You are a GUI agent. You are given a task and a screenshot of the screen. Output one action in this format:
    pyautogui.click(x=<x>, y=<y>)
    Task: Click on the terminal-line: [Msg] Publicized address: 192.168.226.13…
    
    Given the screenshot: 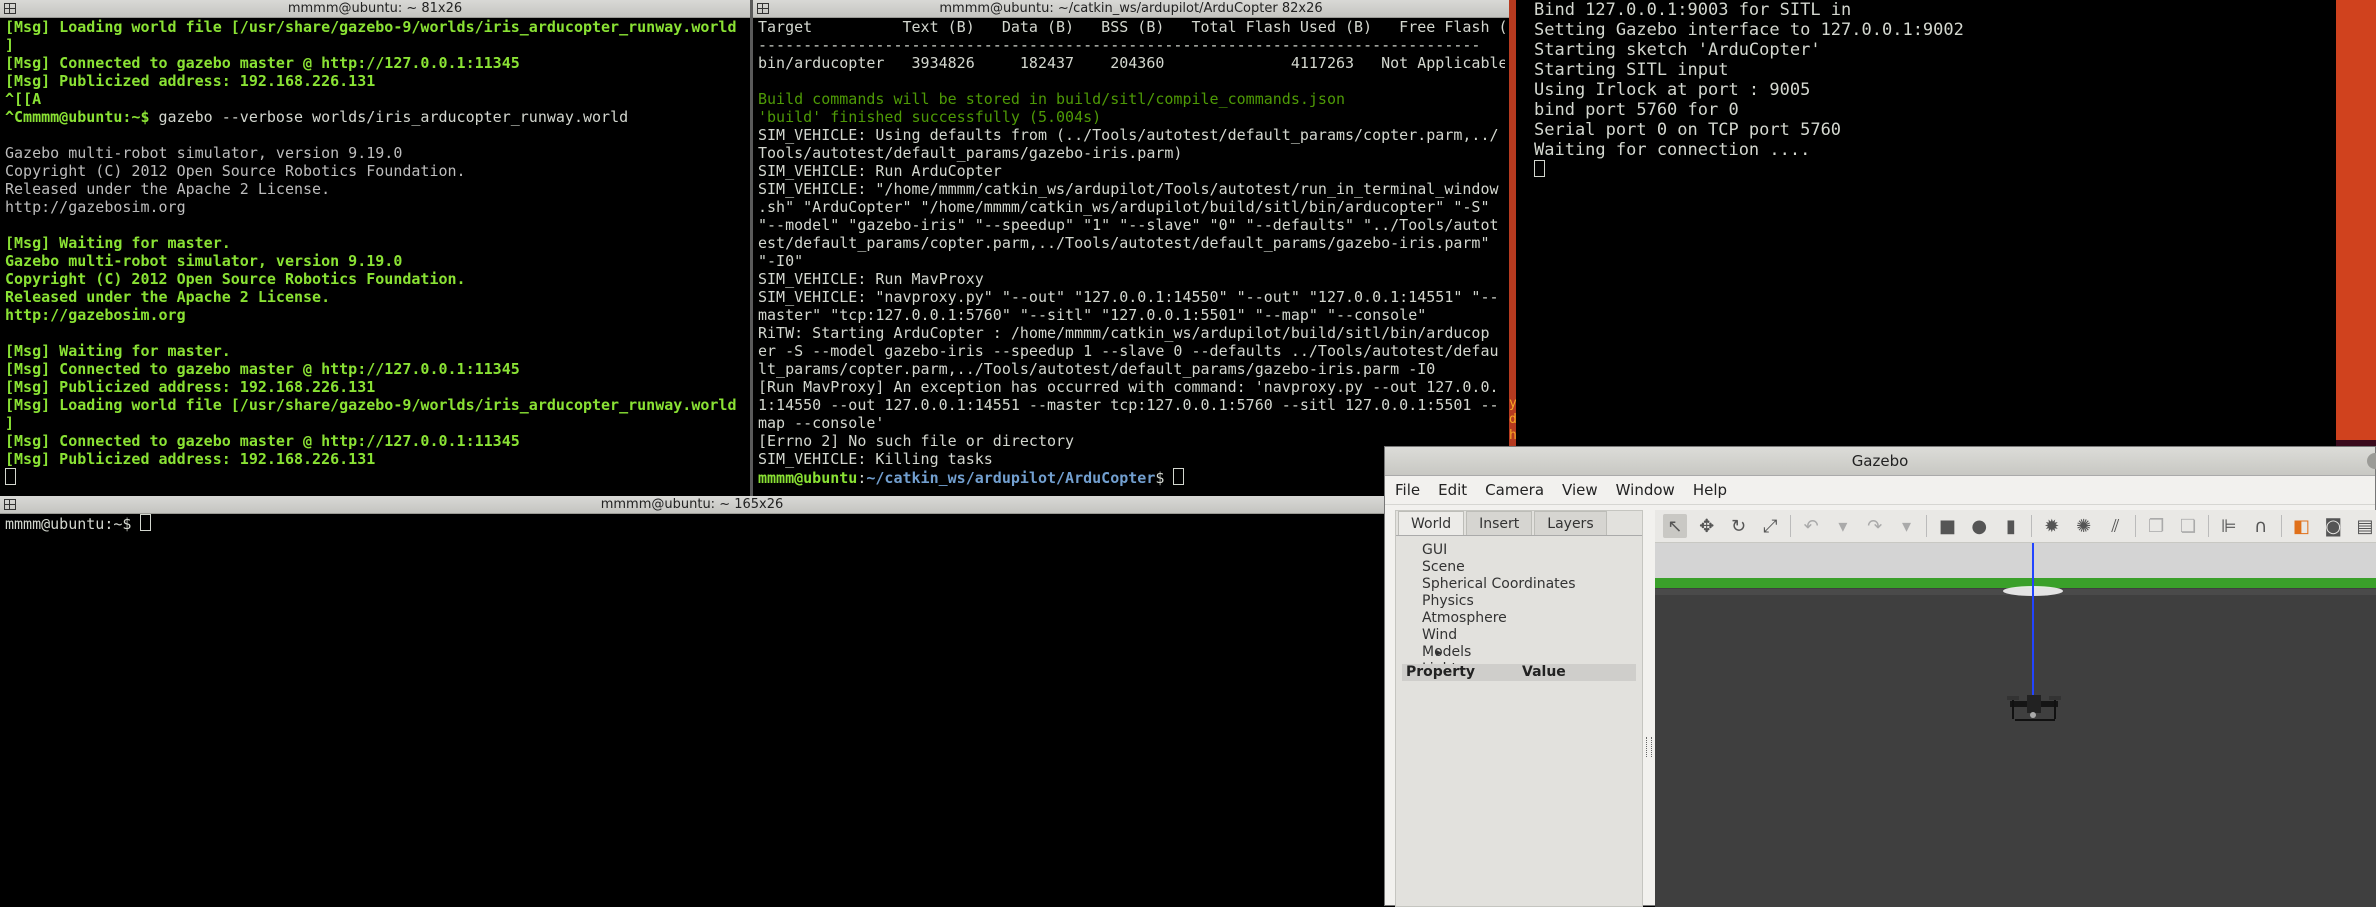 What is the action you would take?
    pyautogui.click(x=375, y=387)
    